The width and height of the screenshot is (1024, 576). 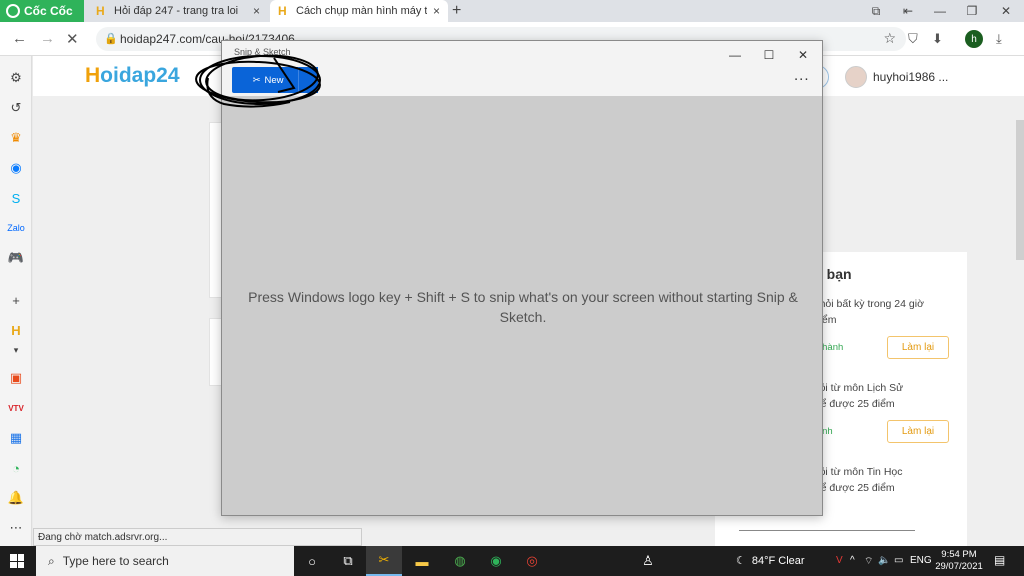 I want to click on download-manager-icon: ⬇, so click(x=937, y=39).